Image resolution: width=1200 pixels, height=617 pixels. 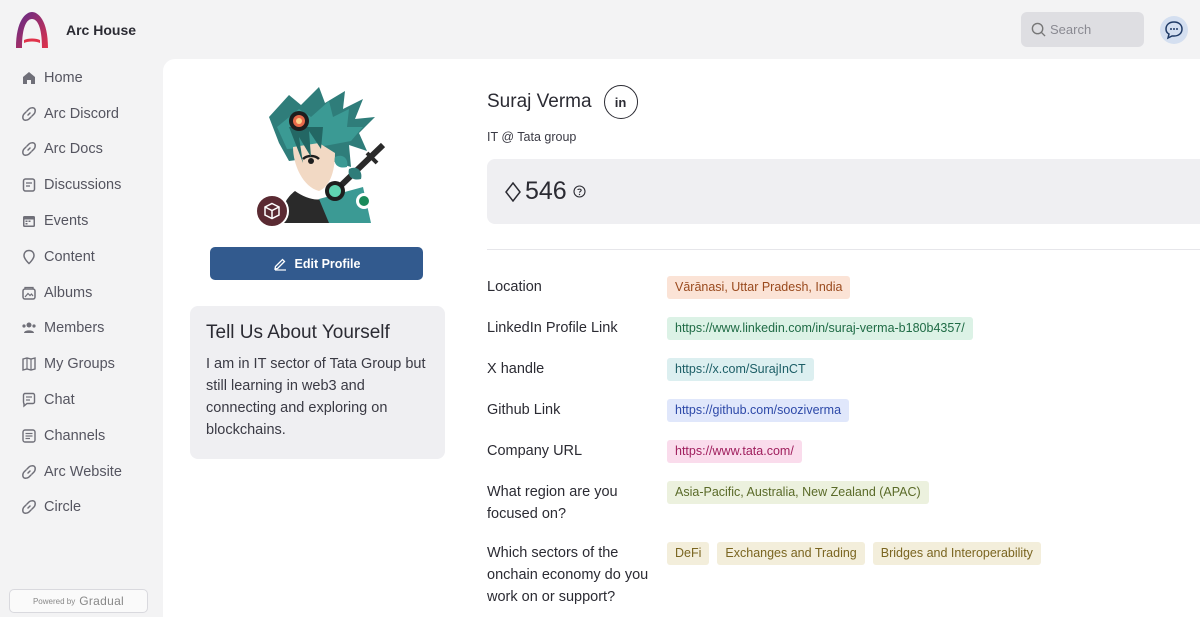 I want to click on app-name: Arc House, so click(x=101, y=30).